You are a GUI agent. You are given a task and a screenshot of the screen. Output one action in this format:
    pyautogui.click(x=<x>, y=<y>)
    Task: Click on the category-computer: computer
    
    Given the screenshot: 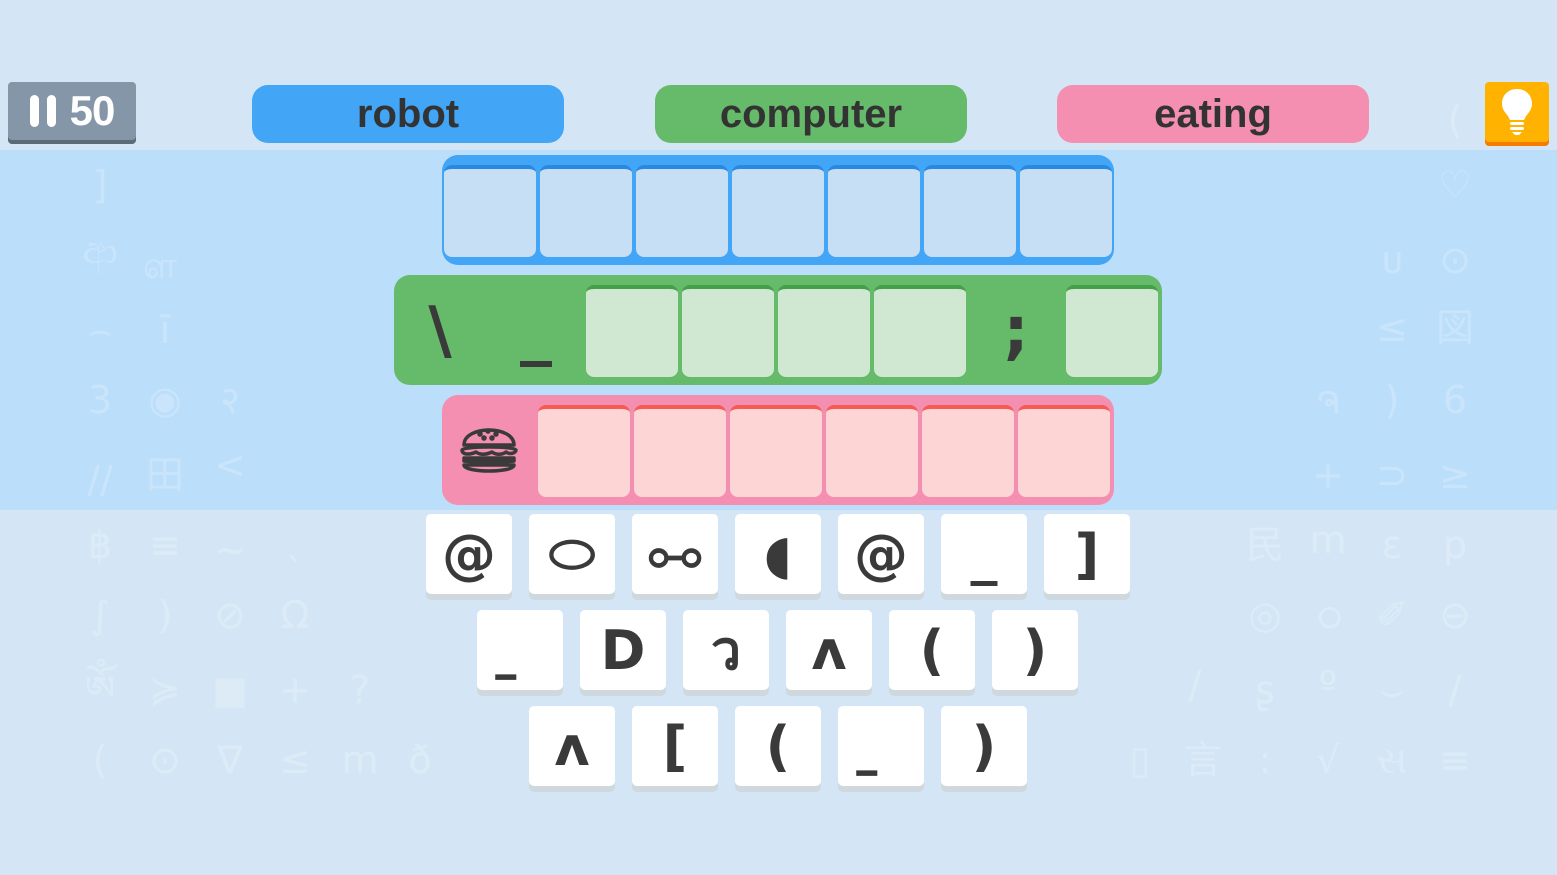 What is the action you would take?
    pyautogui.click(x=811, y=114)
    